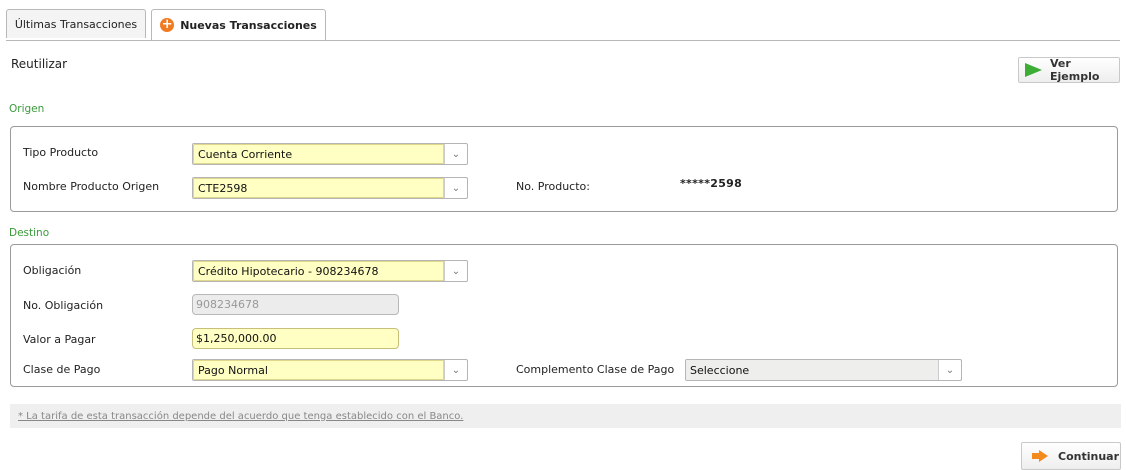 The height and width of the screenshot is (470, 1126). I want to click on no-obligacion-field: 908234678, so click(295, 304).